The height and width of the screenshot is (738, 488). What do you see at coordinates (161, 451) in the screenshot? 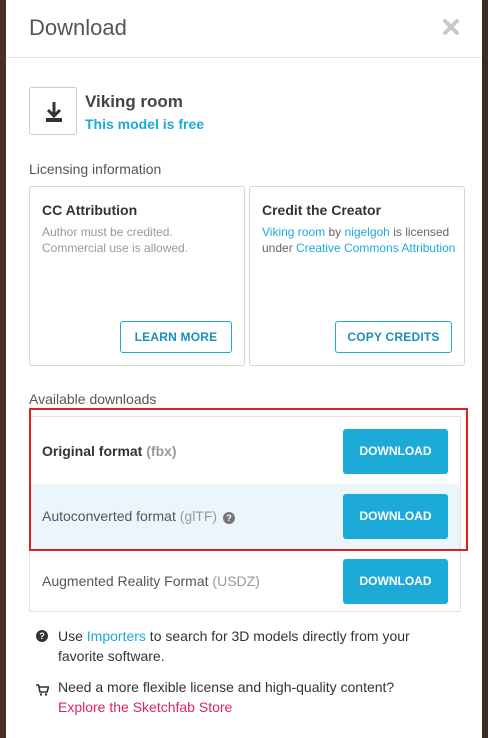
I see `format-extension: (fbx)` at bounding box center [161, 451].